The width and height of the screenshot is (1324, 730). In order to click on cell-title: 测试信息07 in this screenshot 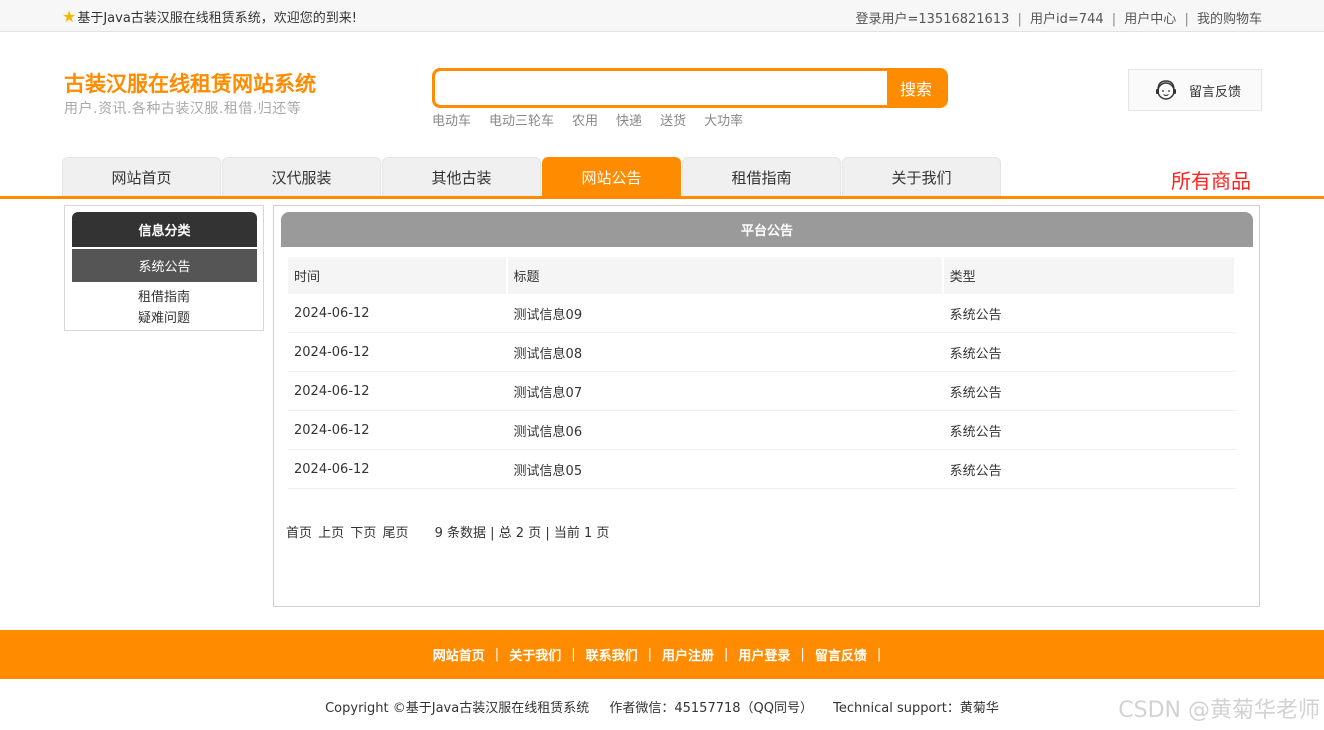, I will do `click(725, 391)`.